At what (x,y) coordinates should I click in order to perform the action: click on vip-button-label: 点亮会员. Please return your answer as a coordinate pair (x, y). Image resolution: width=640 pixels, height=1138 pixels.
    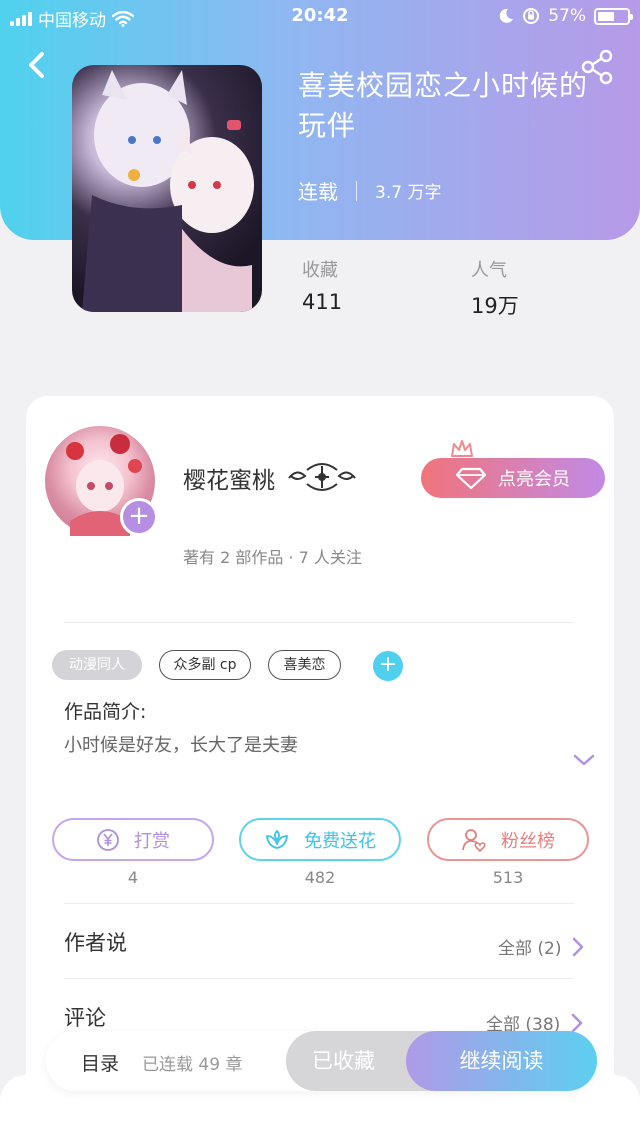
    Looking at the image, I should click on (534, 479).